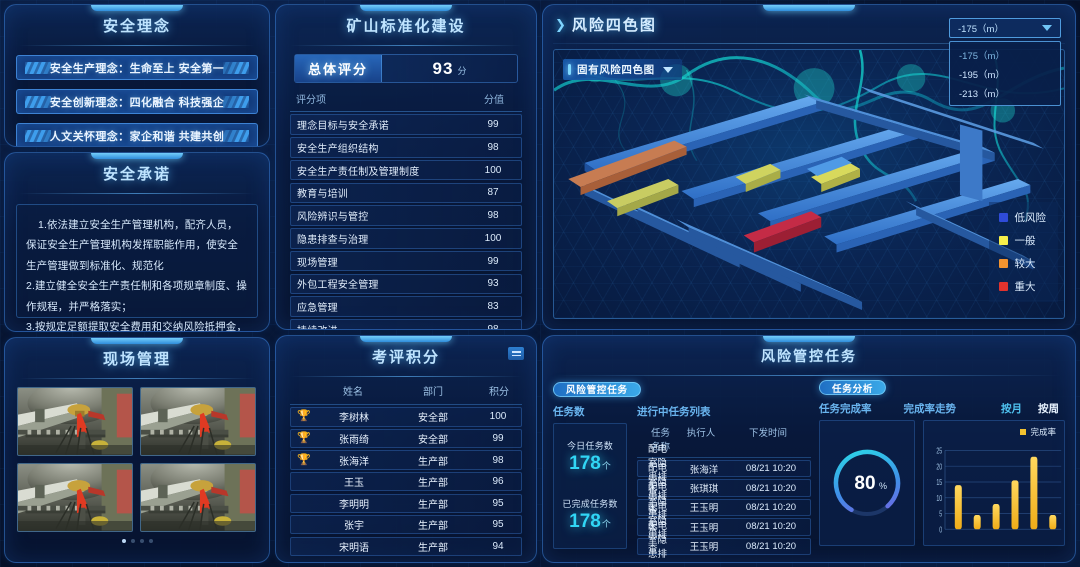  Describe the element at coordinates (939, 452) in the screenshot. I see `axis-tick: 25` at that location.